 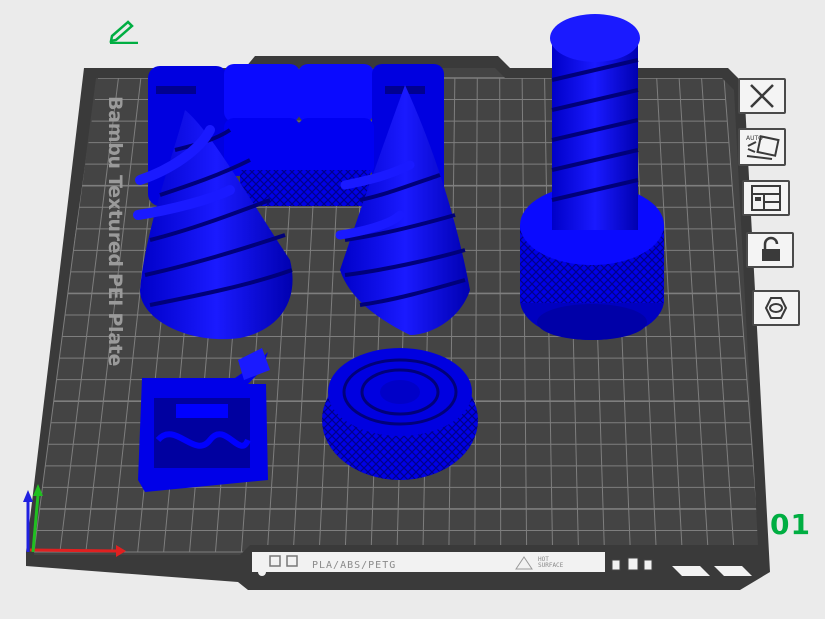 I want to click on hexagon-nut-icon, so click(x=776, y=308).